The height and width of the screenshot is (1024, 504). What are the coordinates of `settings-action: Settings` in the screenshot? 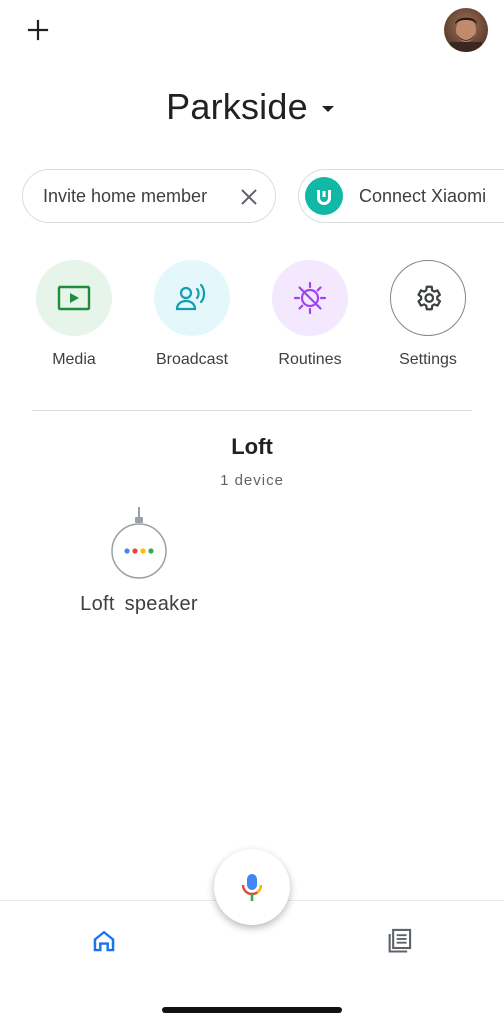 It's located at (428, 314).